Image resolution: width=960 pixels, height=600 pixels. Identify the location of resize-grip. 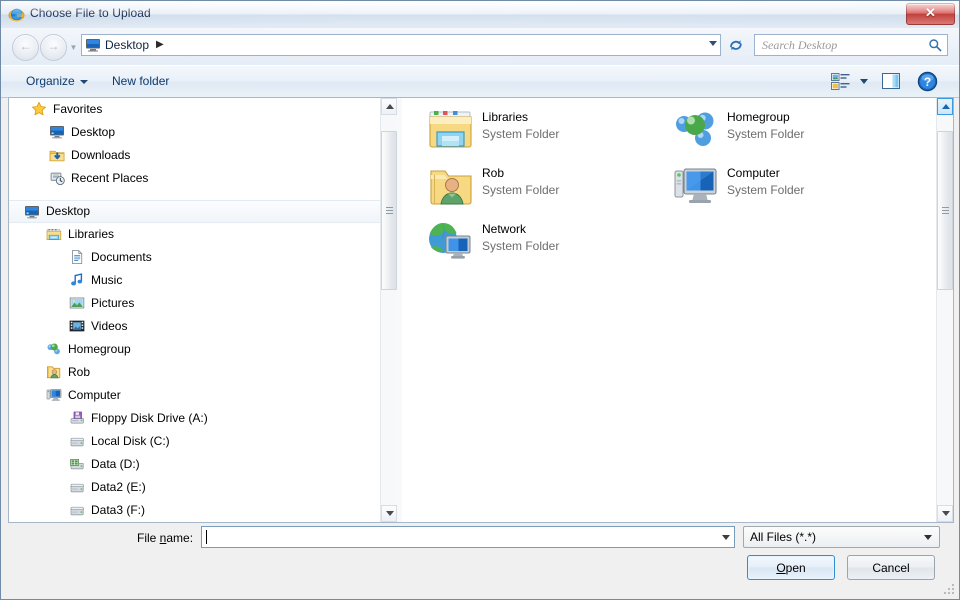
(950, 590).